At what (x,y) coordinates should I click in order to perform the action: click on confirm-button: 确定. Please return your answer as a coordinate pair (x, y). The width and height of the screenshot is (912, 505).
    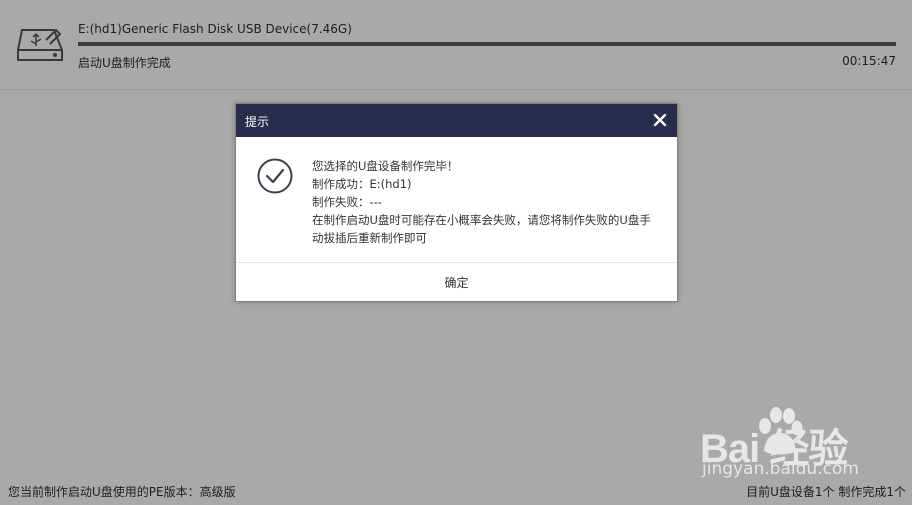
    Looking at the image, I should click on (456, 282).